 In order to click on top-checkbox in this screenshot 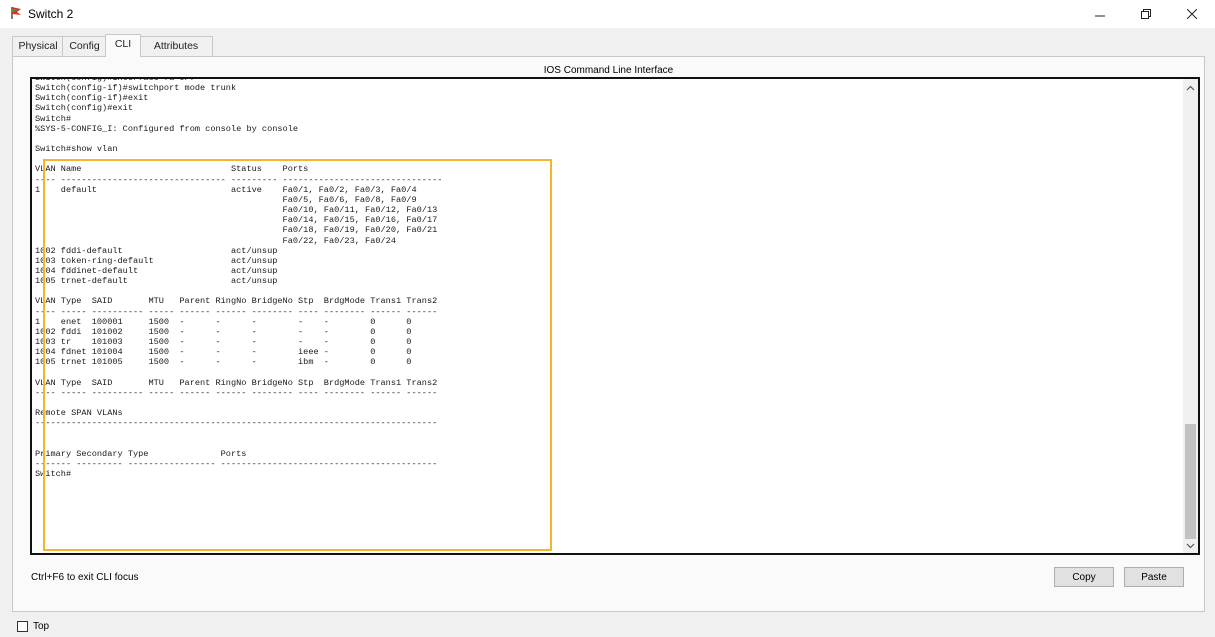, I will do `click(22, 626)`.